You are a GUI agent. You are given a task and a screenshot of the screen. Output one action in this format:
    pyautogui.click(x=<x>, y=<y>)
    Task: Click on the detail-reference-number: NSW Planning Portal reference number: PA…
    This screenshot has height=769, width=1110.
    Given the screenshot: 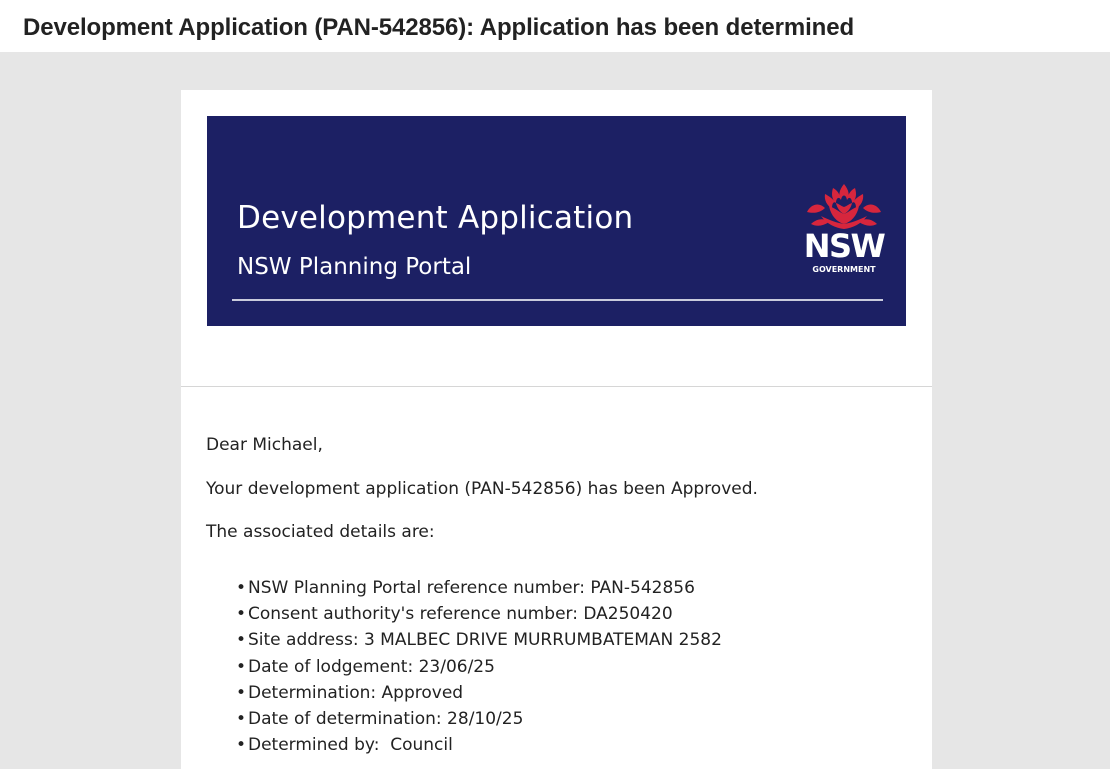 What is the action you would take?
    pyautogui.click(x=471, y=588)
    